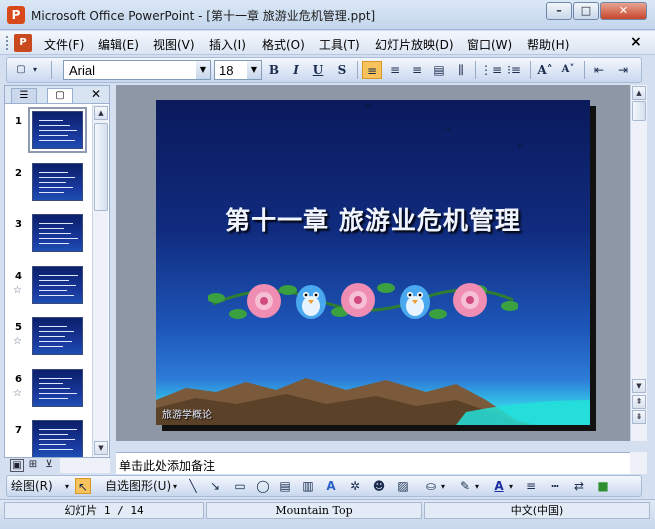 This screenshot has height=529, width=655. What do you see at coordinates (636, 42) in the screenshot?
I see `document-close-icon: ×` at bounding box center [636, 42].